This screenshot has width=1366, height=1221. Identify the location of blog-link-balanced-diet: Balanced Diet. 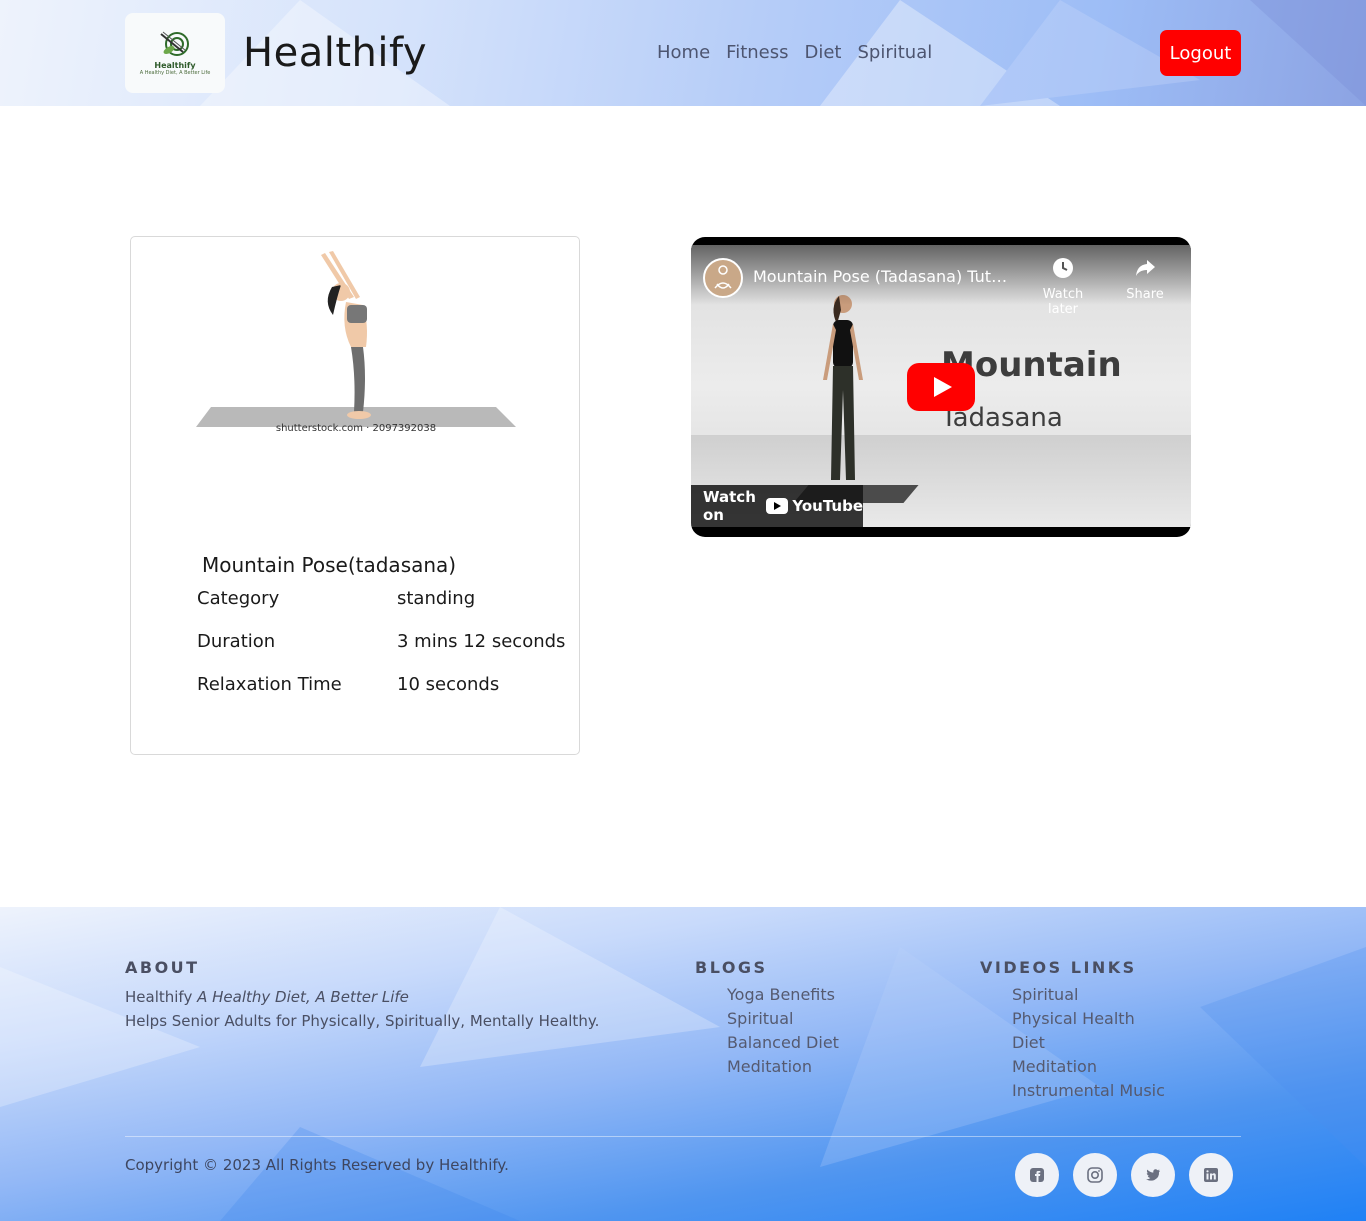
(783, 1043).